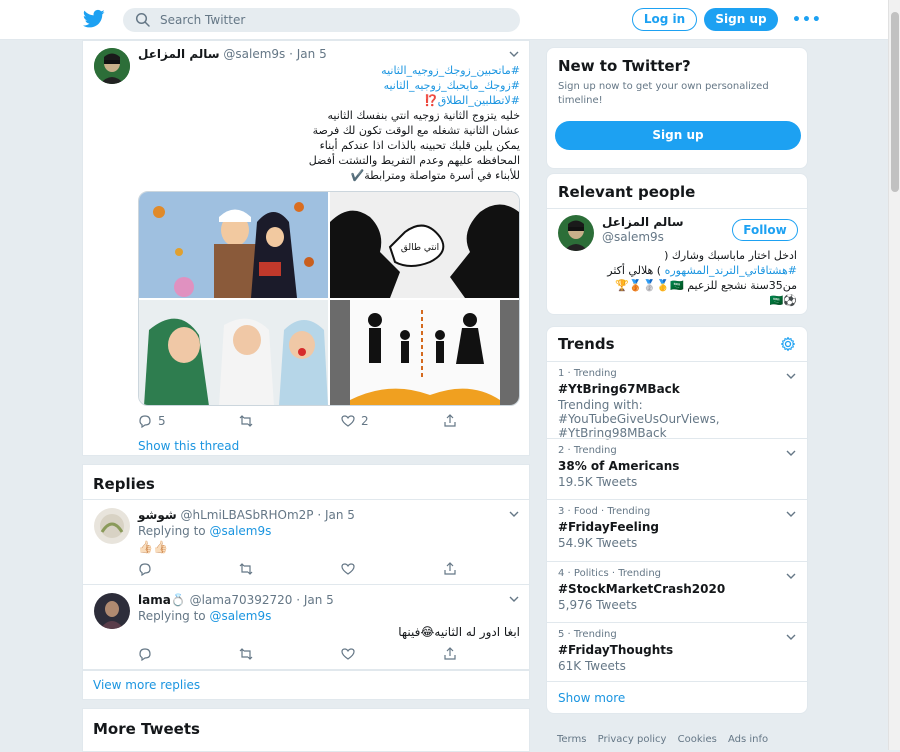 This screenshot has height=752, width=900. I want to click on reply-author-handle: @hLmiLBASbRHOm2P, so click(246, 515).